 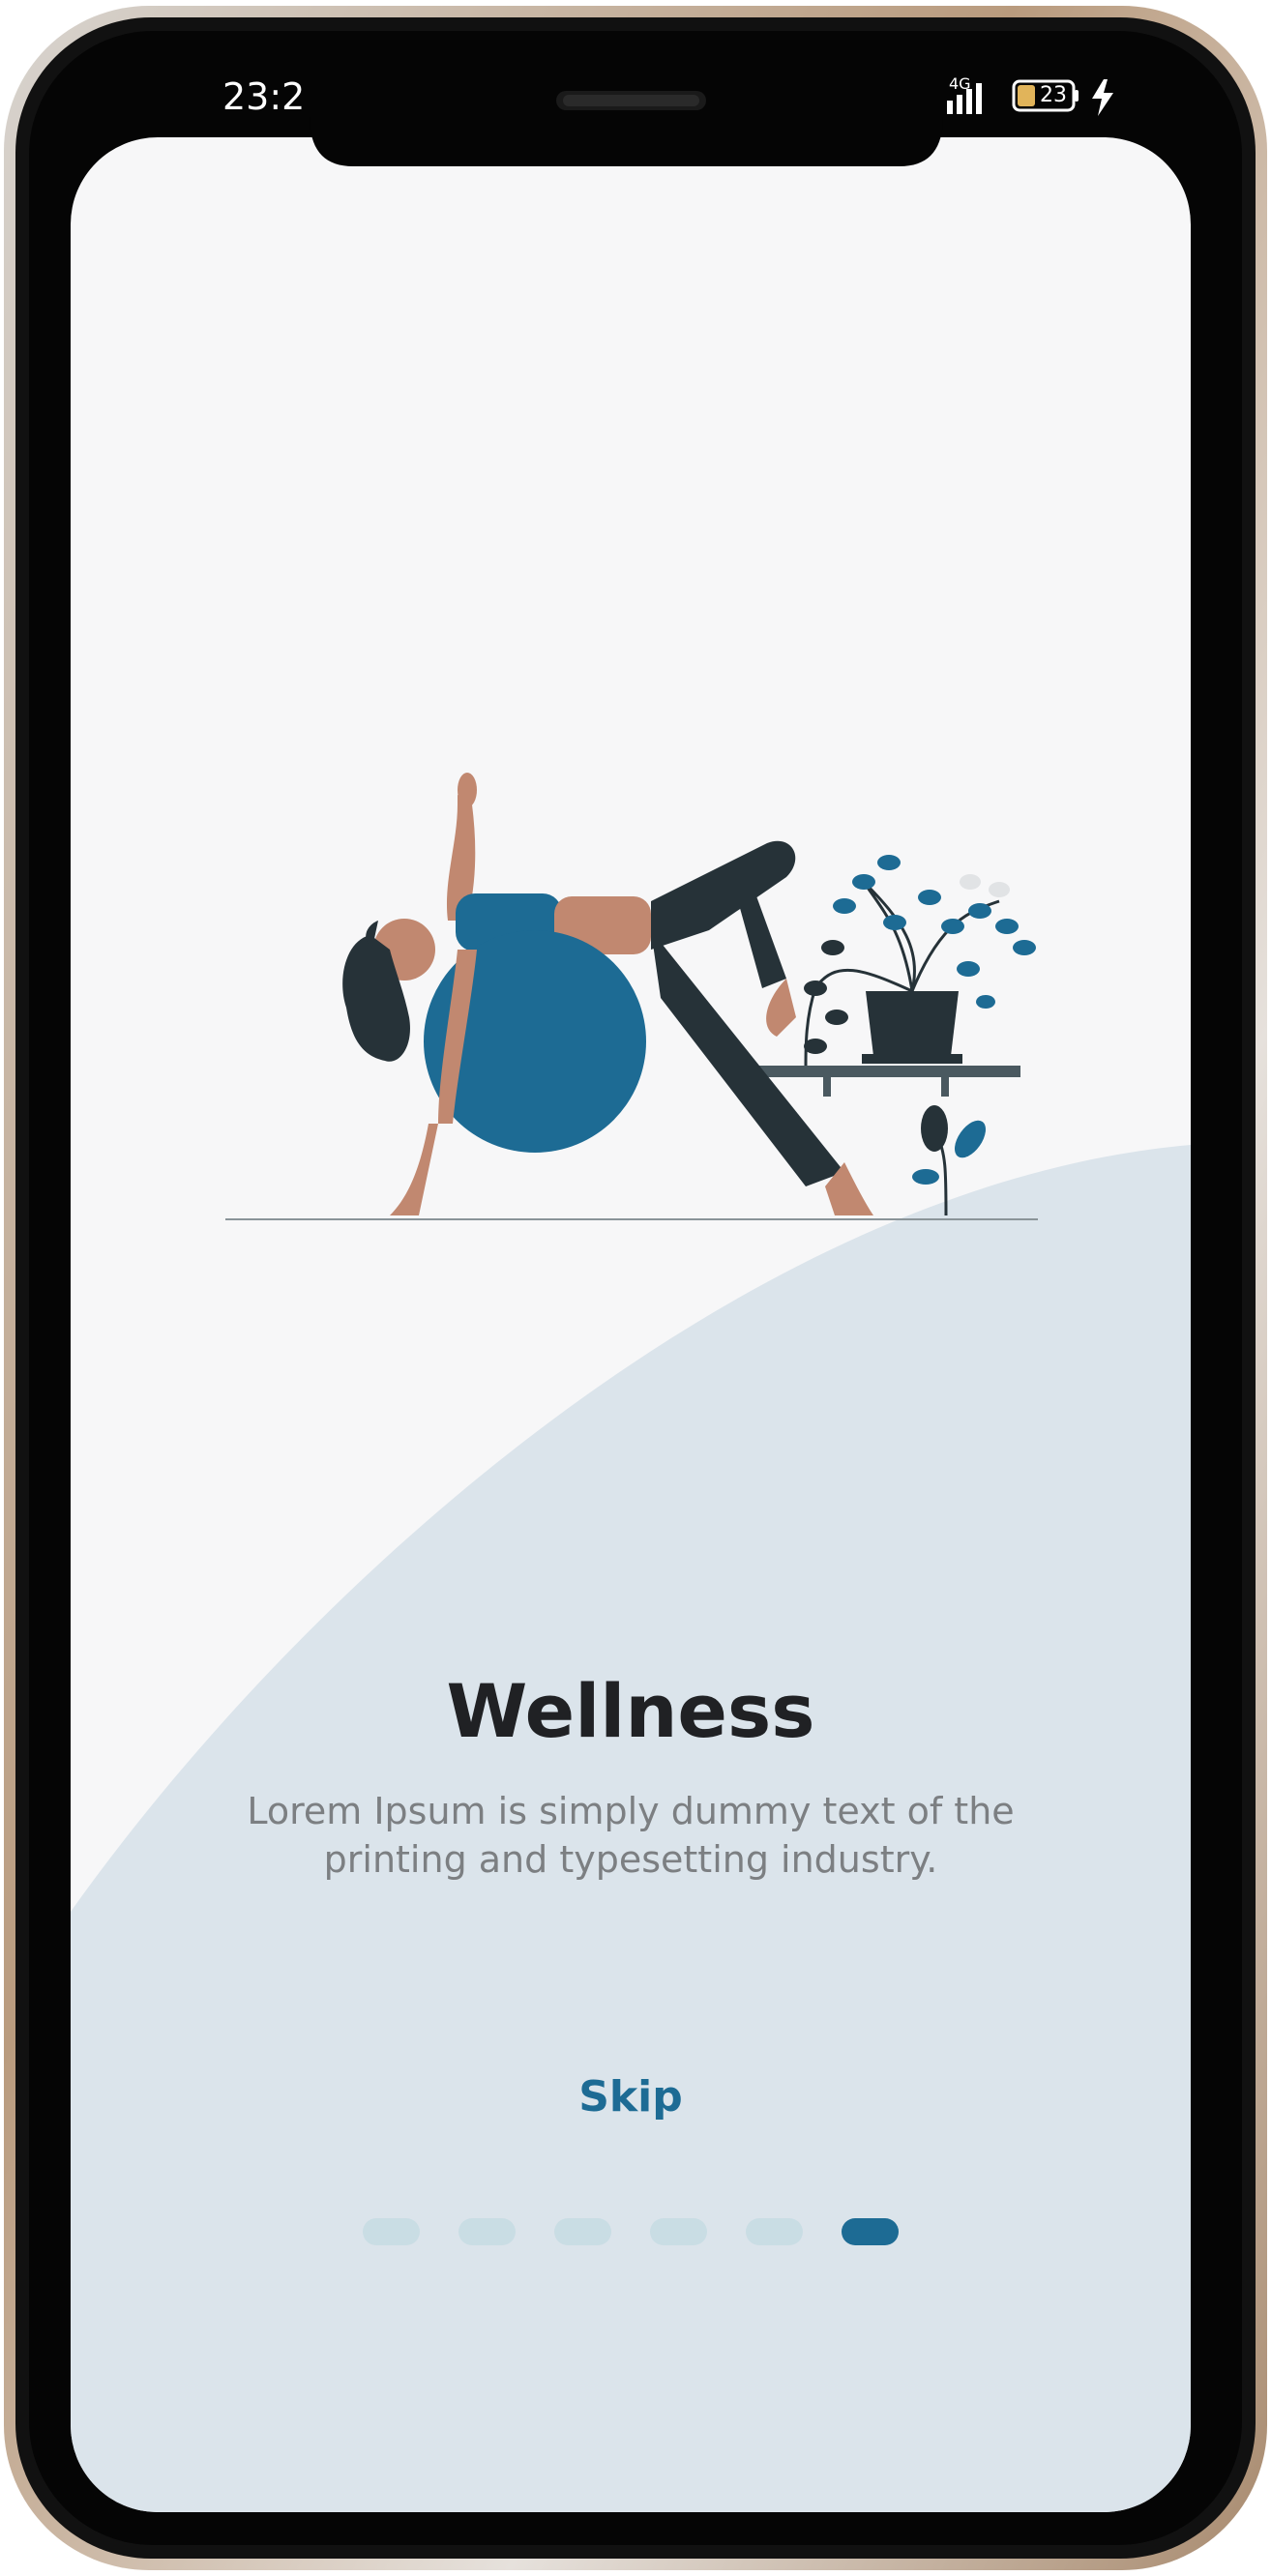 What do you see at coordinates (631, 1711) in the screenshot?
I see `onboarding-title: Wellness` at bounding box center [631, 1711].